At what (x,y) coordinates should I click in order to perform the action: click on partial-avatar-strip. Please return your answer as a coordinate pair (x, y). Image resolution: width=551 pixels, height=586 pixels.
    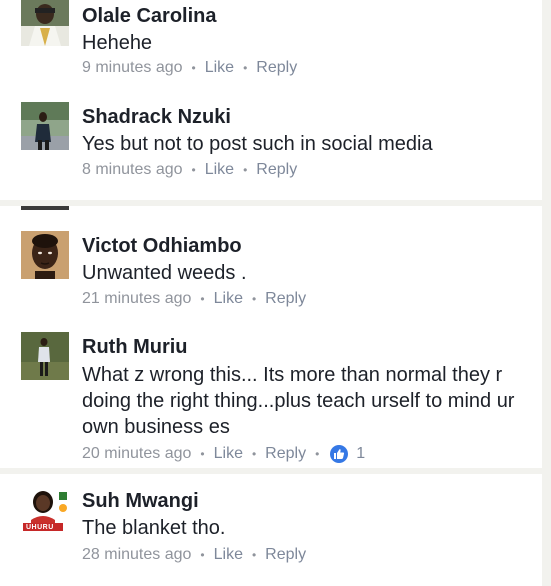
    Looking at the image, I should click on (45, 208).